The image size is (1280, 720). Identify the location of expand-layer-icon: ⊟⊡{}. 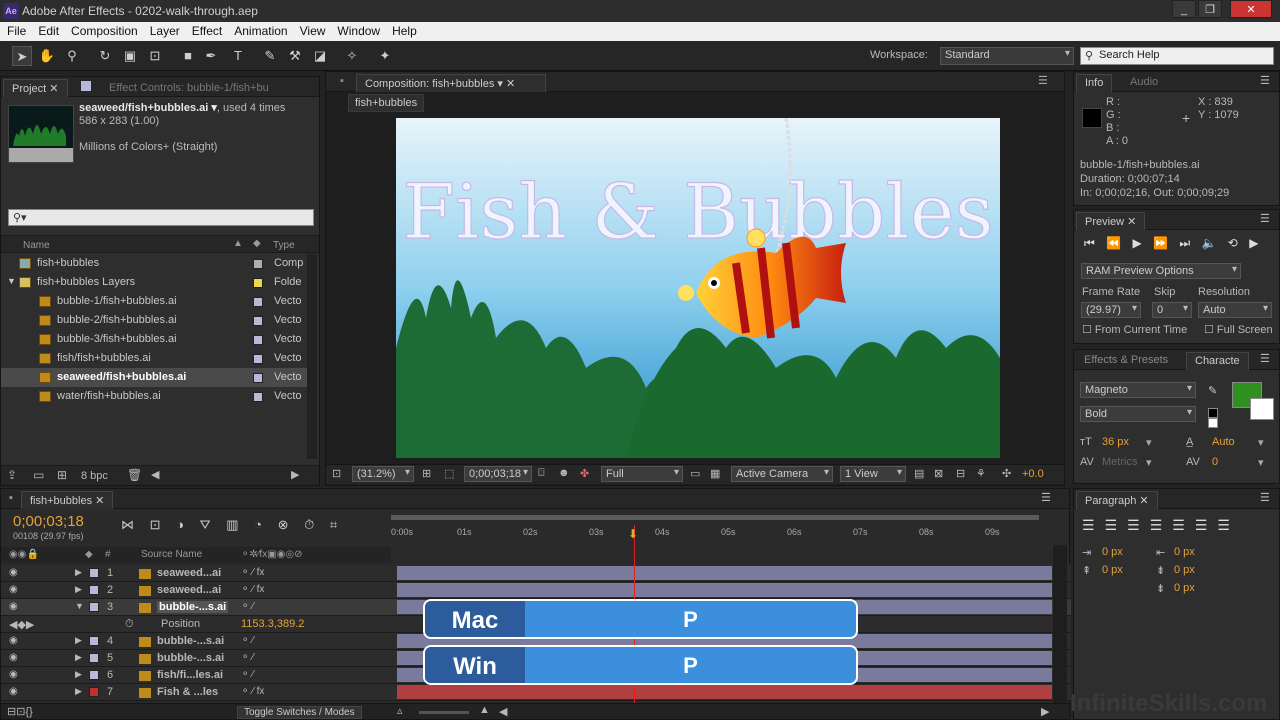
(20, 711).